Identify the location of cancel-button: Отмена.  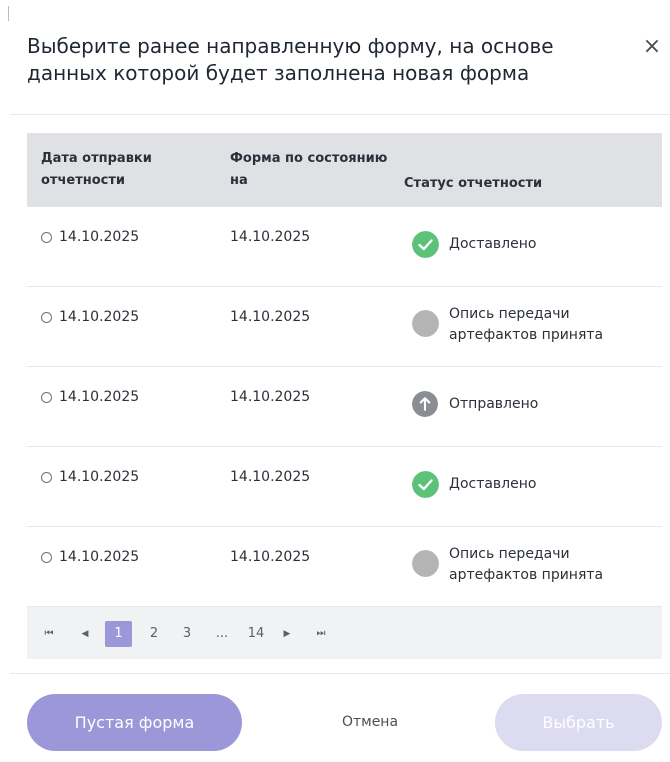
(370, 722).